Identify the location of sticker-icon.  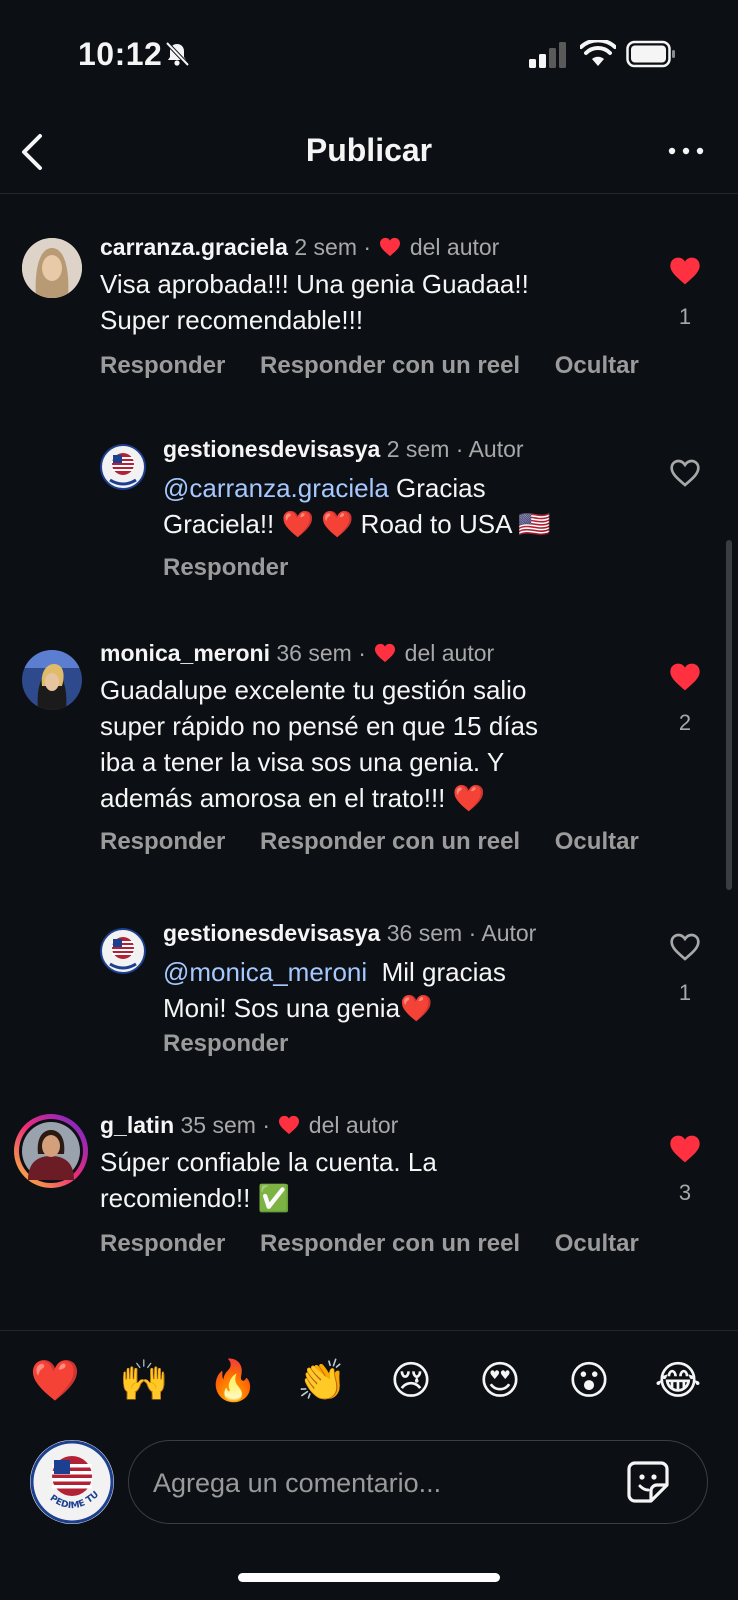
(648, 1482).